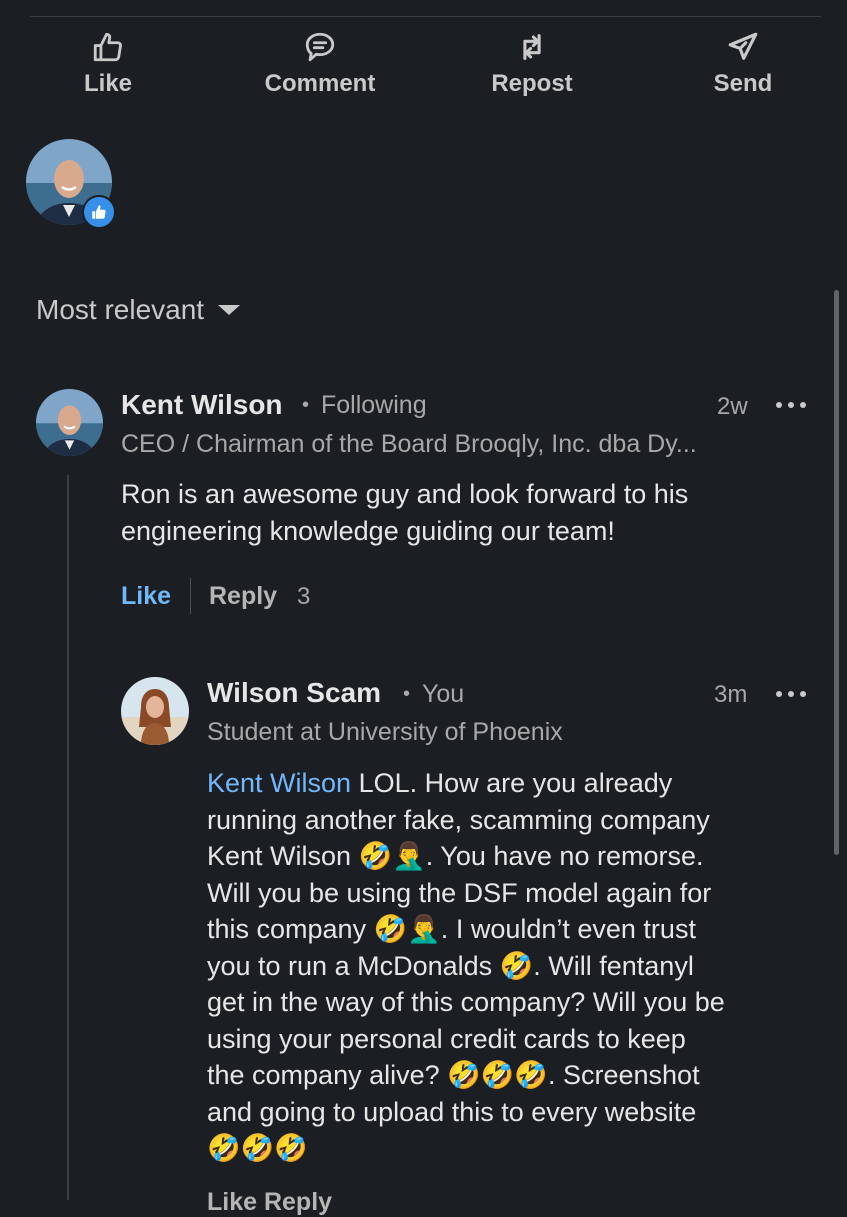 The image size is (847, 1217). I want to click on top-divider, so click(425, 16).